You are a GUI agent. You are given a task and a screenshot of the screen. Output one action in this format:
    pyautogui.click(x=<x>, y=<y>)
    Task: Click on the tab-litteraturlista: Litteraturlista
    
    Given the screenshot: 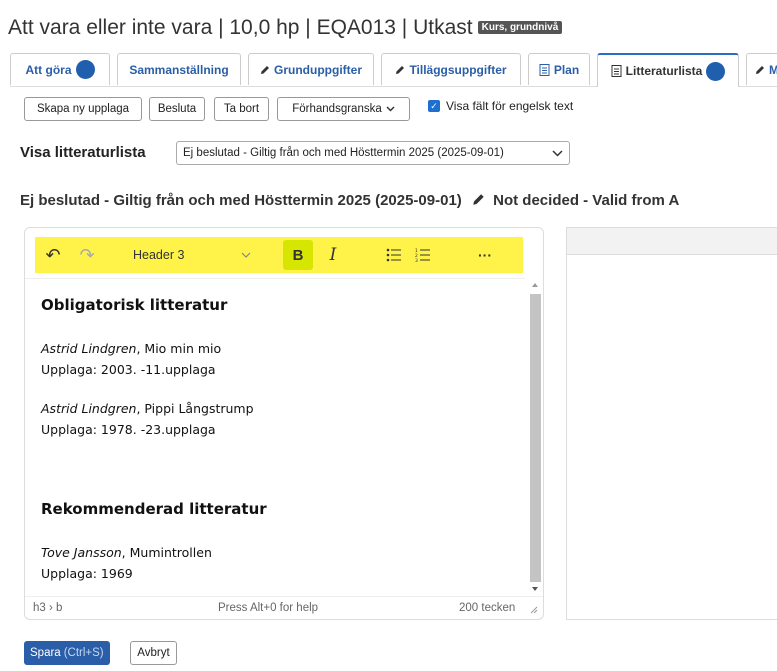 What is the action you would take?
    pyautogui.click(x=668, y=70)
    